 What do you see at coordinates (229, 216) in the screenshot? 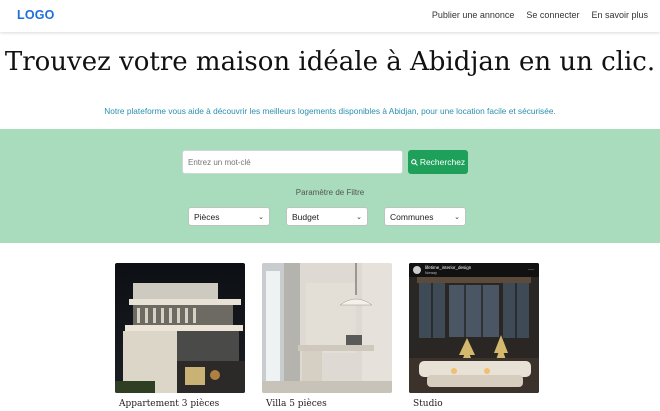
I see `rooms-select: Pièces ⌄` at bounding box center [229, 216].